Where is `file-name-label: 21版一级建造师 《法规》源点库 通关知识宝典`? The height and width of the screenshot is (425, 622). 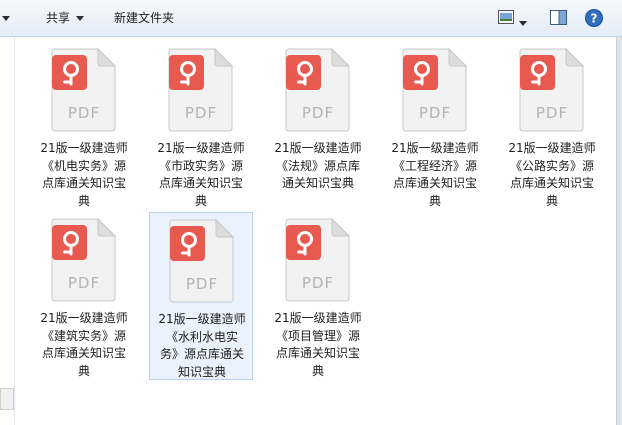
file-name-label: 21版一级建造师 《法规》源点库 通关知识宝典 is located at coordinates (318, 166).